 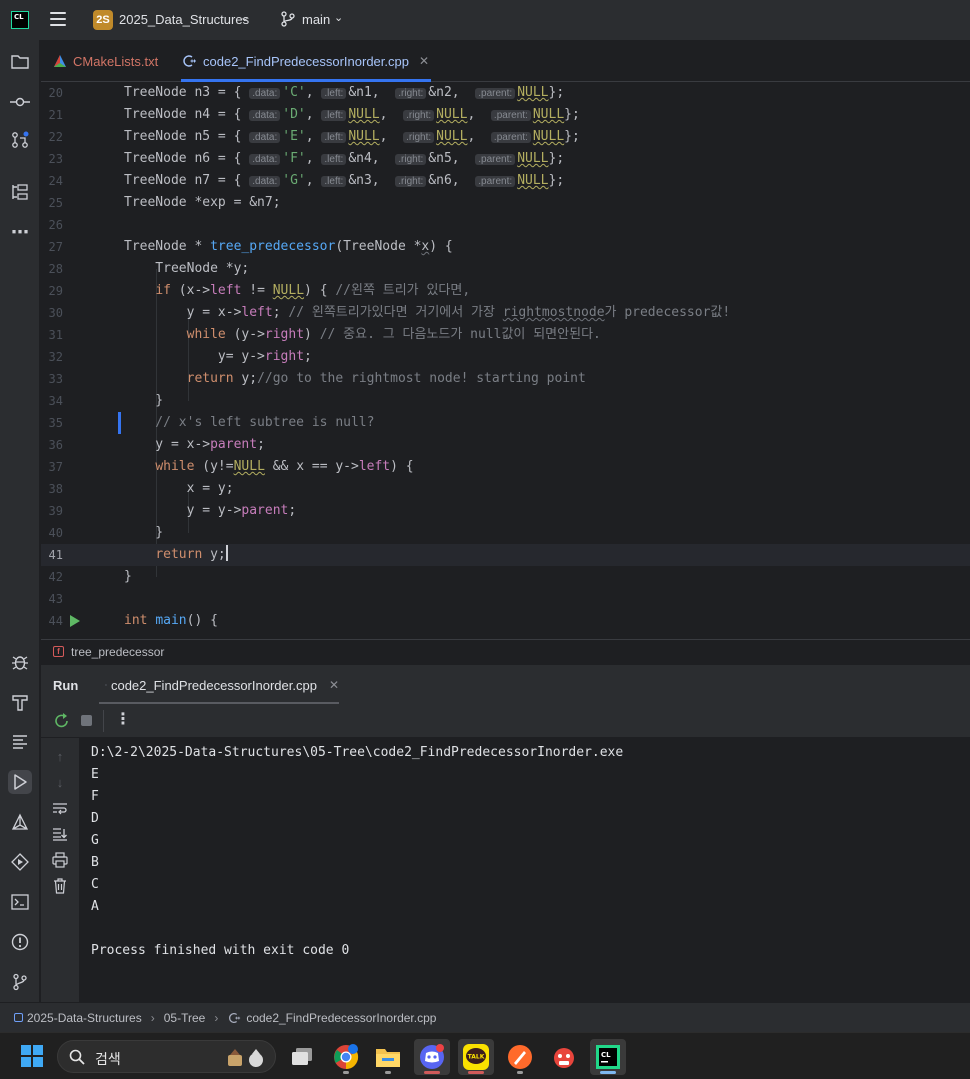 I want to click on title-bar: CL 2S 2025_Data_Structures ⌄ main ⌄, so click(x=485, y=20).